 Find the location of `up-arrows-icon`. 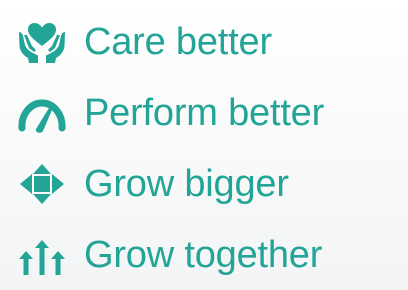

up-arrows-icon is located at coordinates (42, 255).